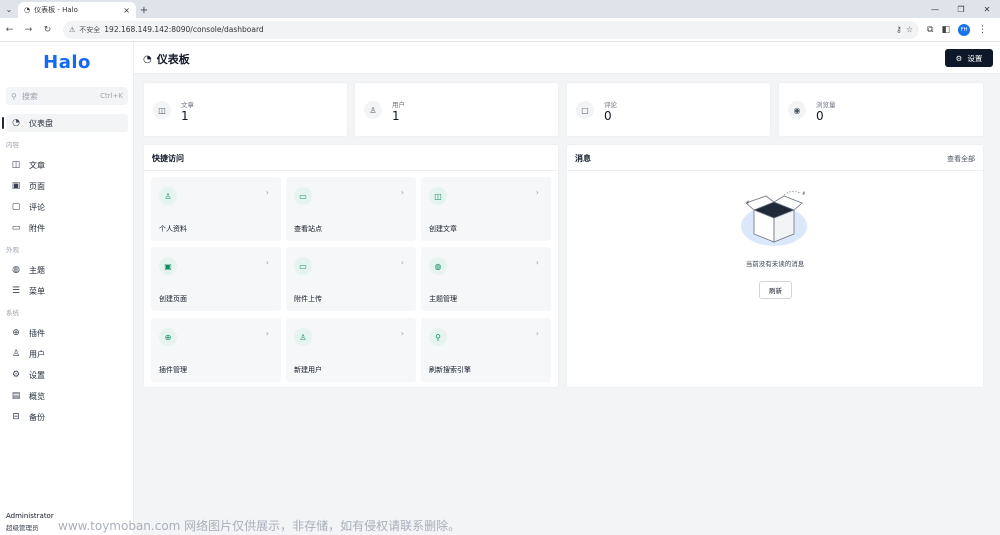 Image resolution: width=1000 pixels, height=535 pixels. Describe the element at coordinates (608, 116) in the screenshot. I see `stat-value: 0` at that location.